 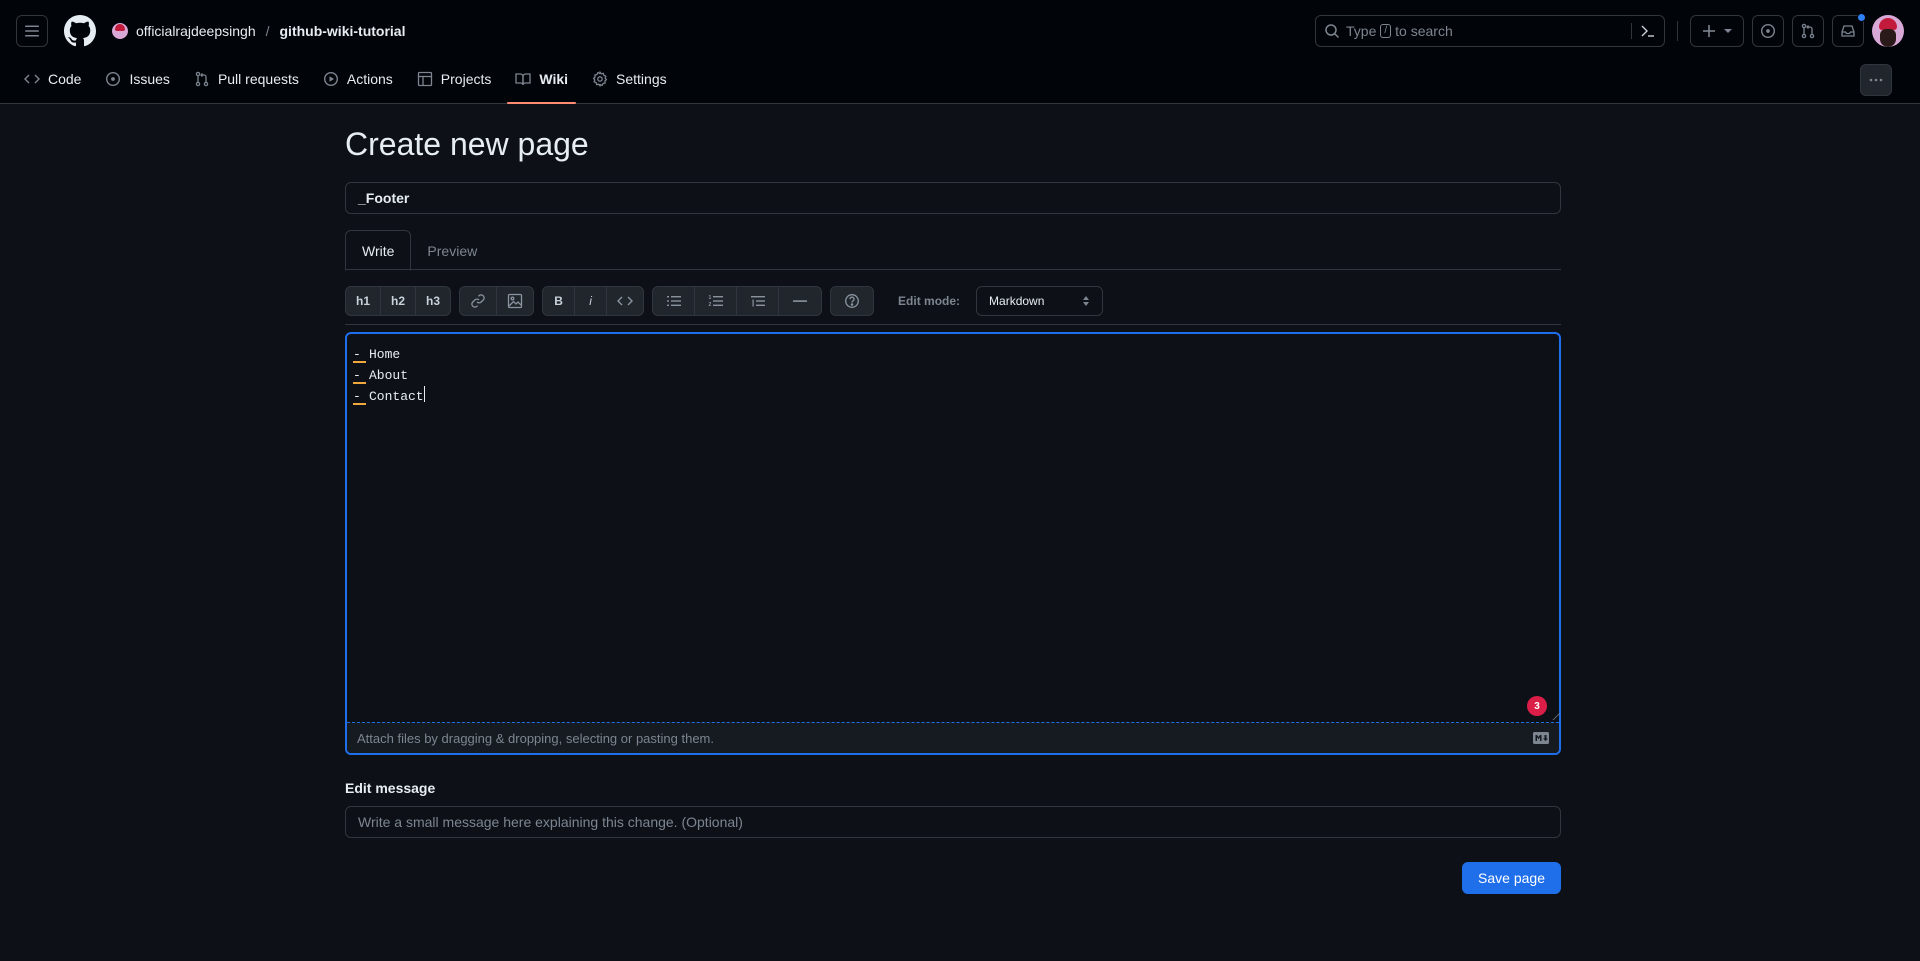 I want to click on tab-settings: Settings, so click(x=629, y=79).